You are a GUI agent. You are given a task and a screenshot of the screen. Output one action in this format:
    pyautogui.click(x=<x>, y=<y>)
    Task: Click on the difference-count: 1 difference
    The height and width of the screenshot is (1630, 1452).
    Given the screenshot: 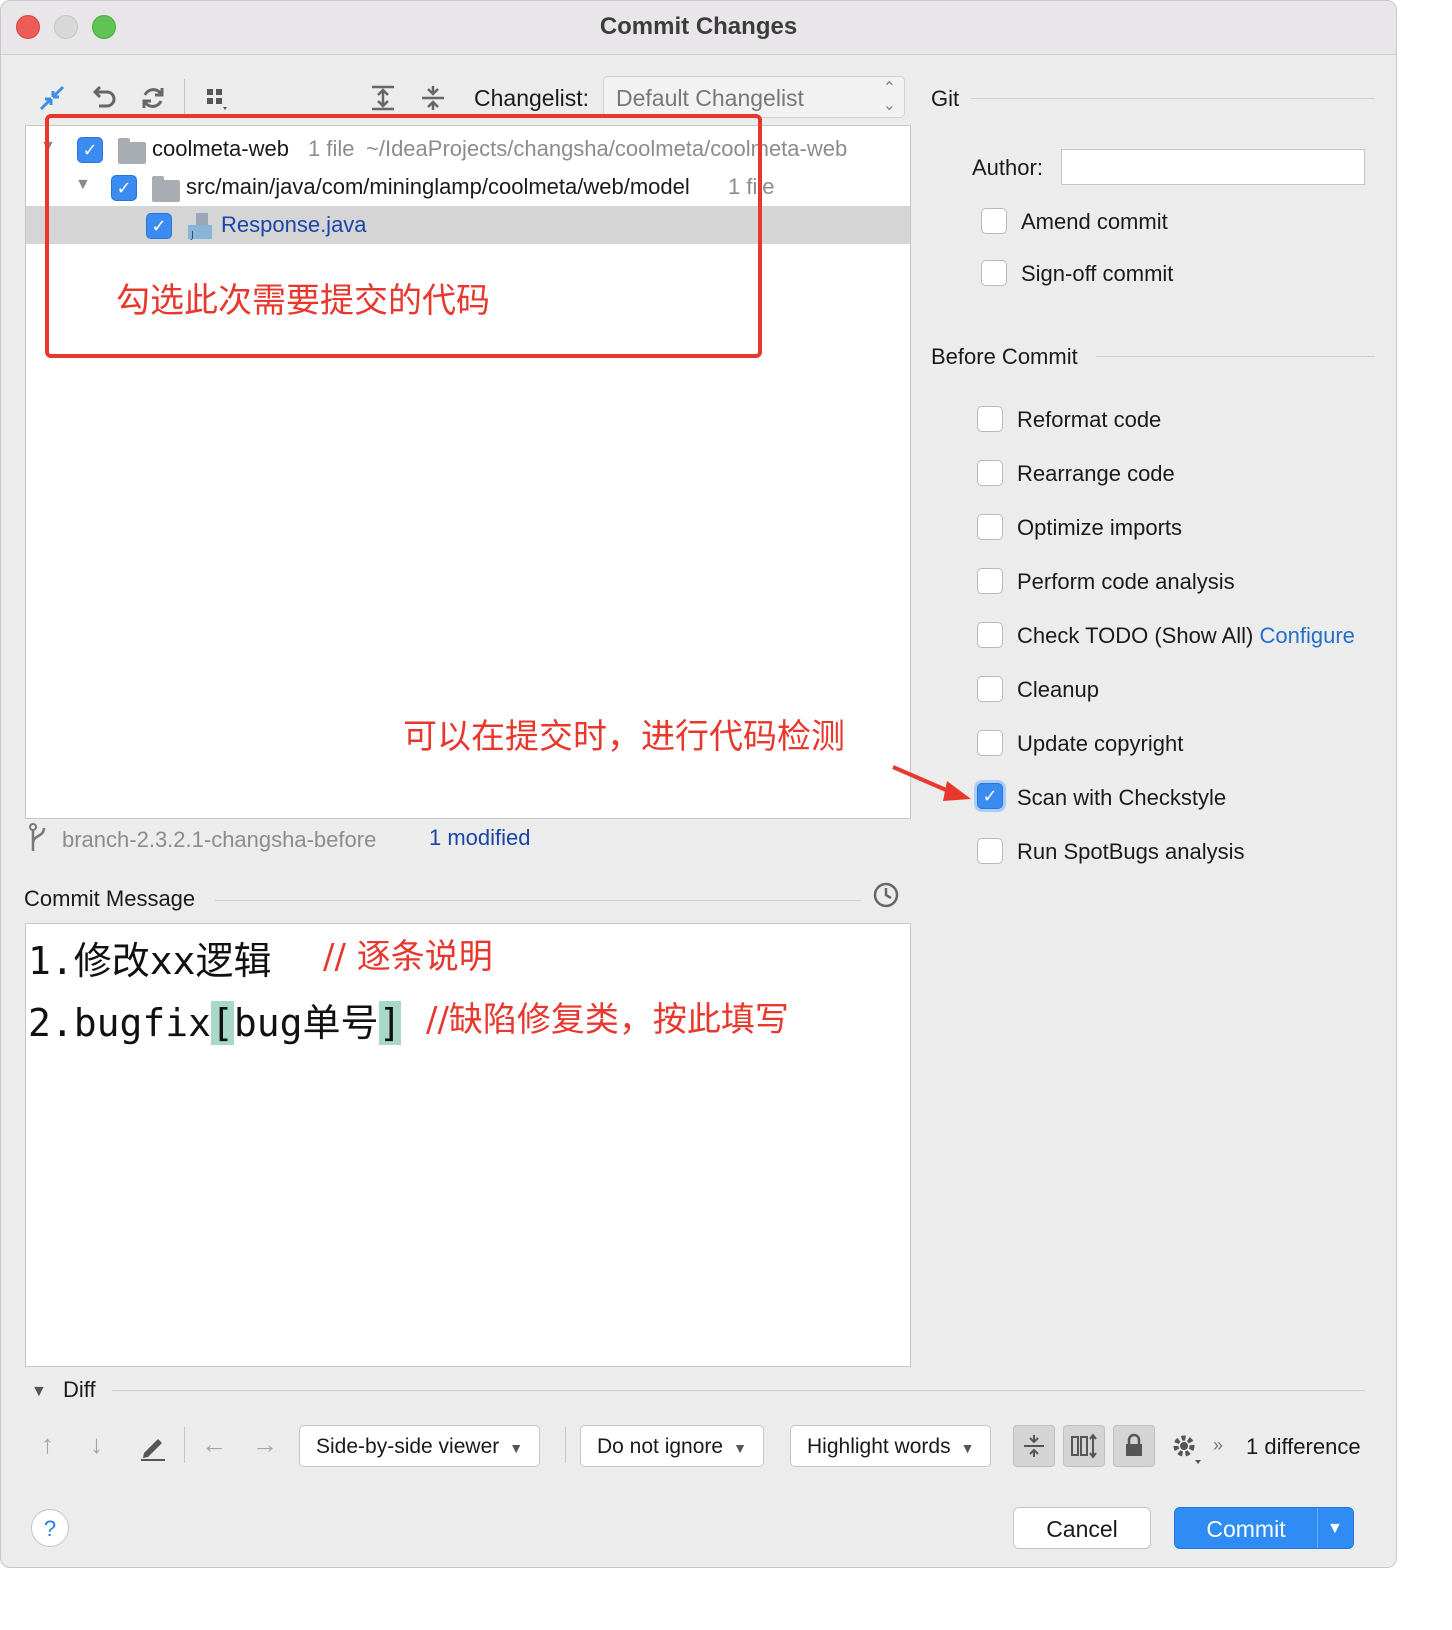 What is the action you would take?
    pyautogui.click(x=1303, y=1446)
    